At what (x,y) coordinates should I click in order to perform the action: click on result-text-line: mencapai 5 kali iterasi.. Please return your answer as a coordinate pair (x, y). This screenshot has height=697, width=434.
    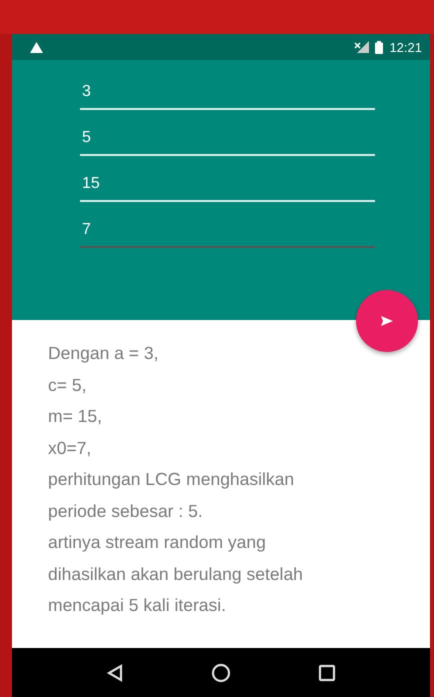
    Looking at the image, I should click on (137, 605).